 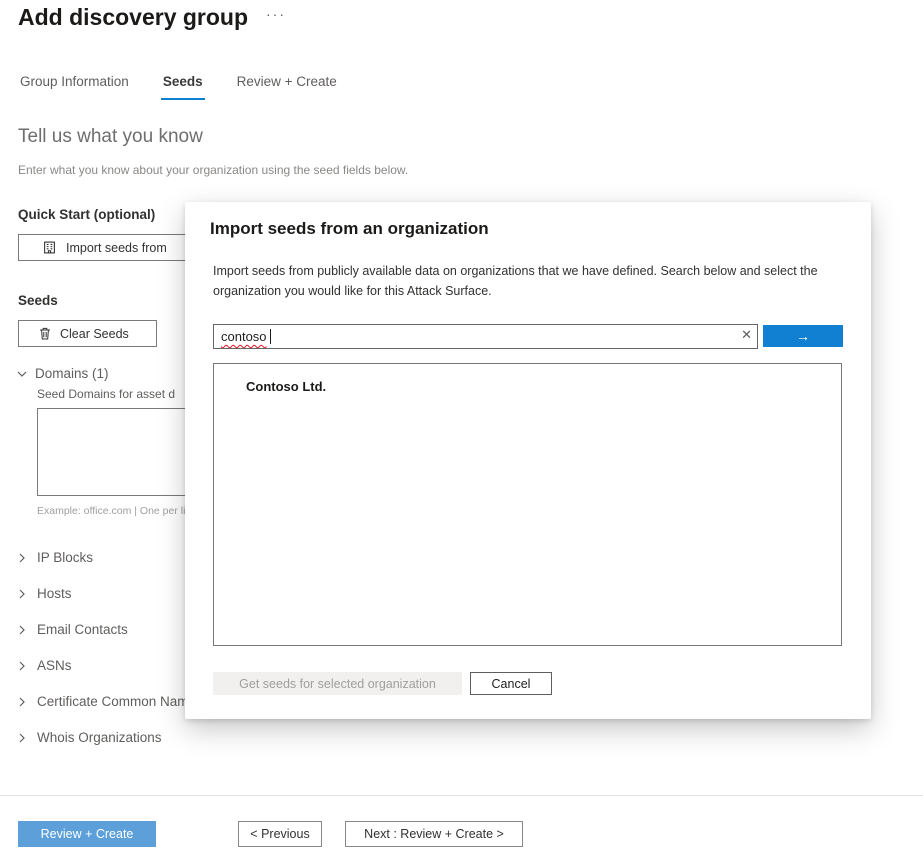 I want to click on clear-seeds-button: Clear Seeds, so click(x=87, y=333).